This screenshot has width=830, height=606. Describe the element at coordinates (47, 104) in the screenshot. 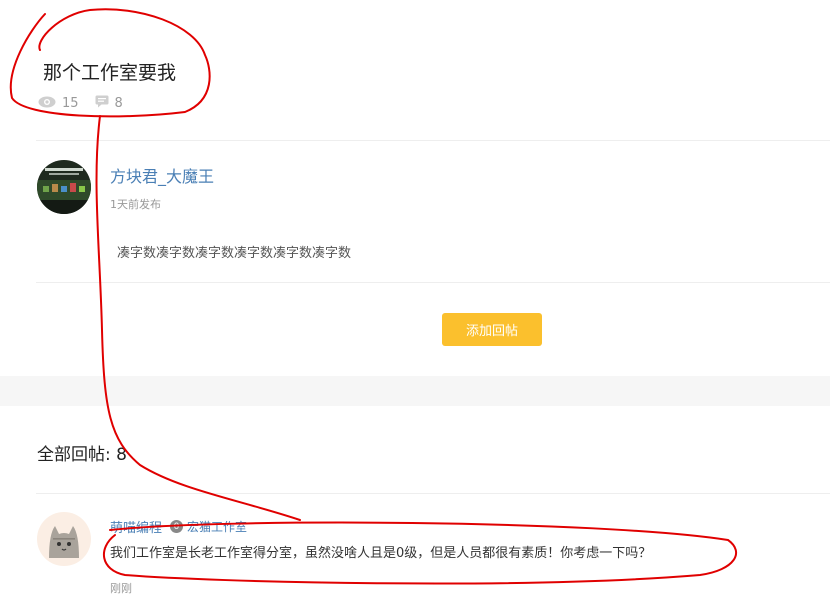

I see `eye-icon` at that location.